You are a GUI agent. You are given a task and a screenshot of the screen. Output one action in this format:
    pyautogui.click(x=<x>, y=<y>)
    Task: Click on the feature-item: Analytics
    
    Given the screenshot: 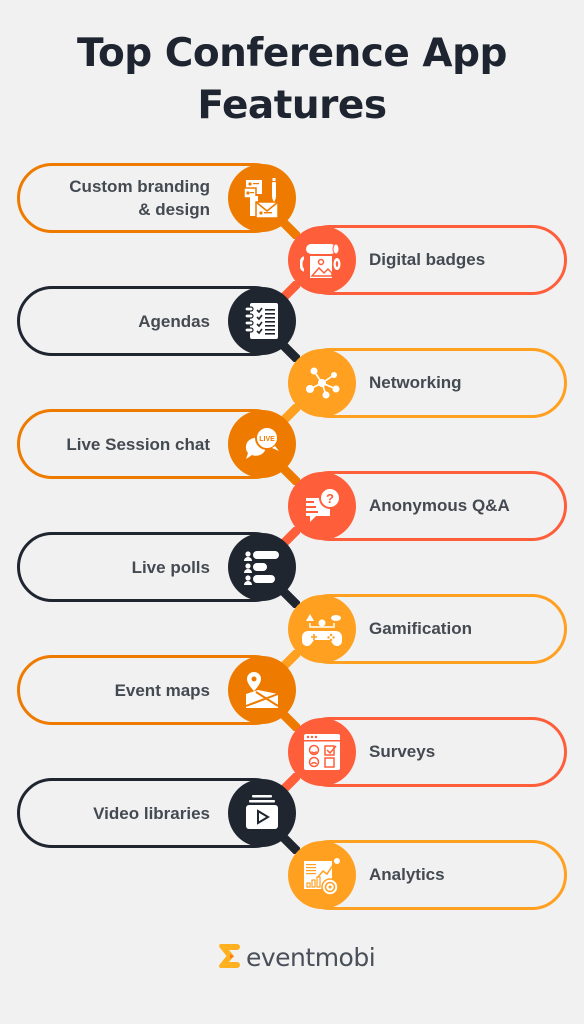 What is the action you would take?
    pyautogui.click(x=292, y=874)
    